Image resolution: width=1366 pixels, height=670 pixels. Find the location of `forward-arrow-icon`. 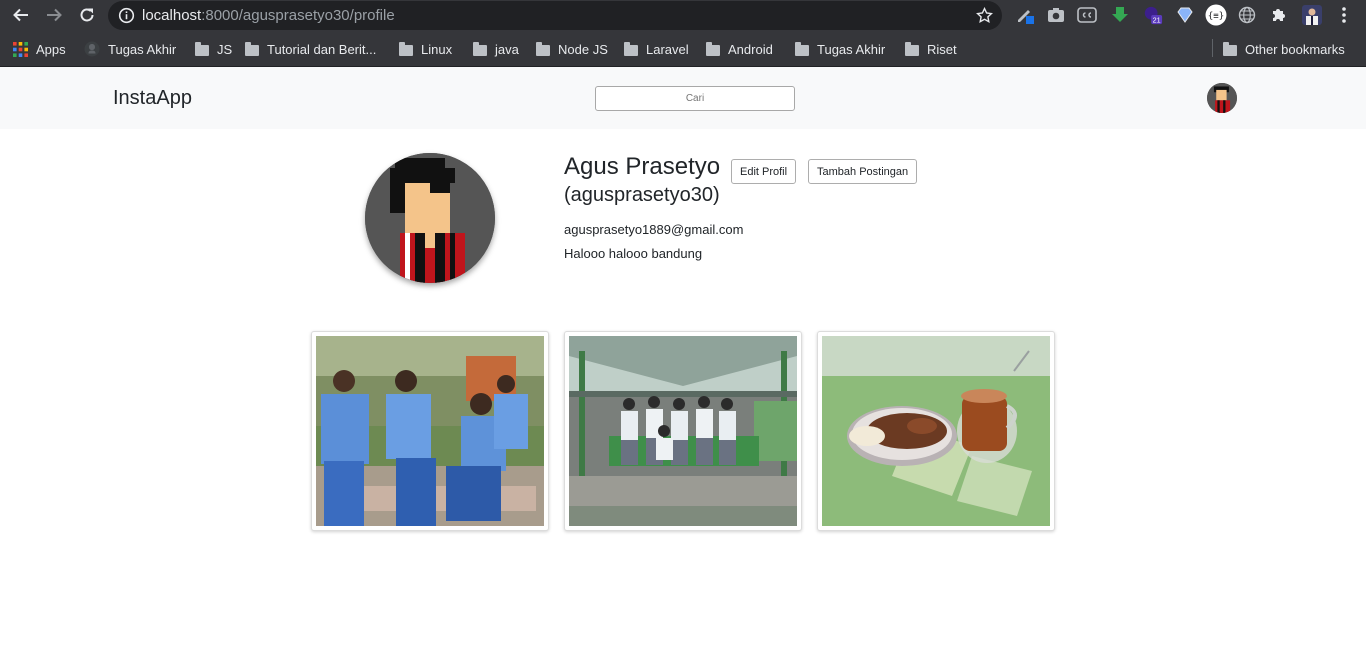

forward-arrow-icon is located at coordinates (54, 15).